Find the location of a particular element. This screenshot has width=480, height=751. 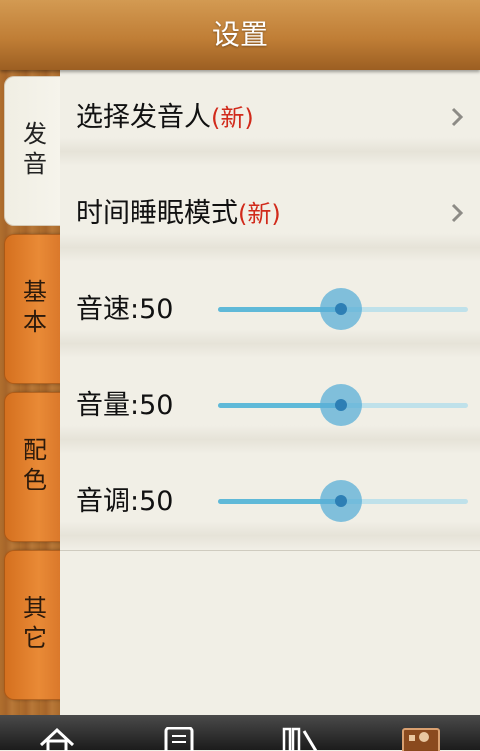

tab-label: 基本 is located at coordinates (32, 309).